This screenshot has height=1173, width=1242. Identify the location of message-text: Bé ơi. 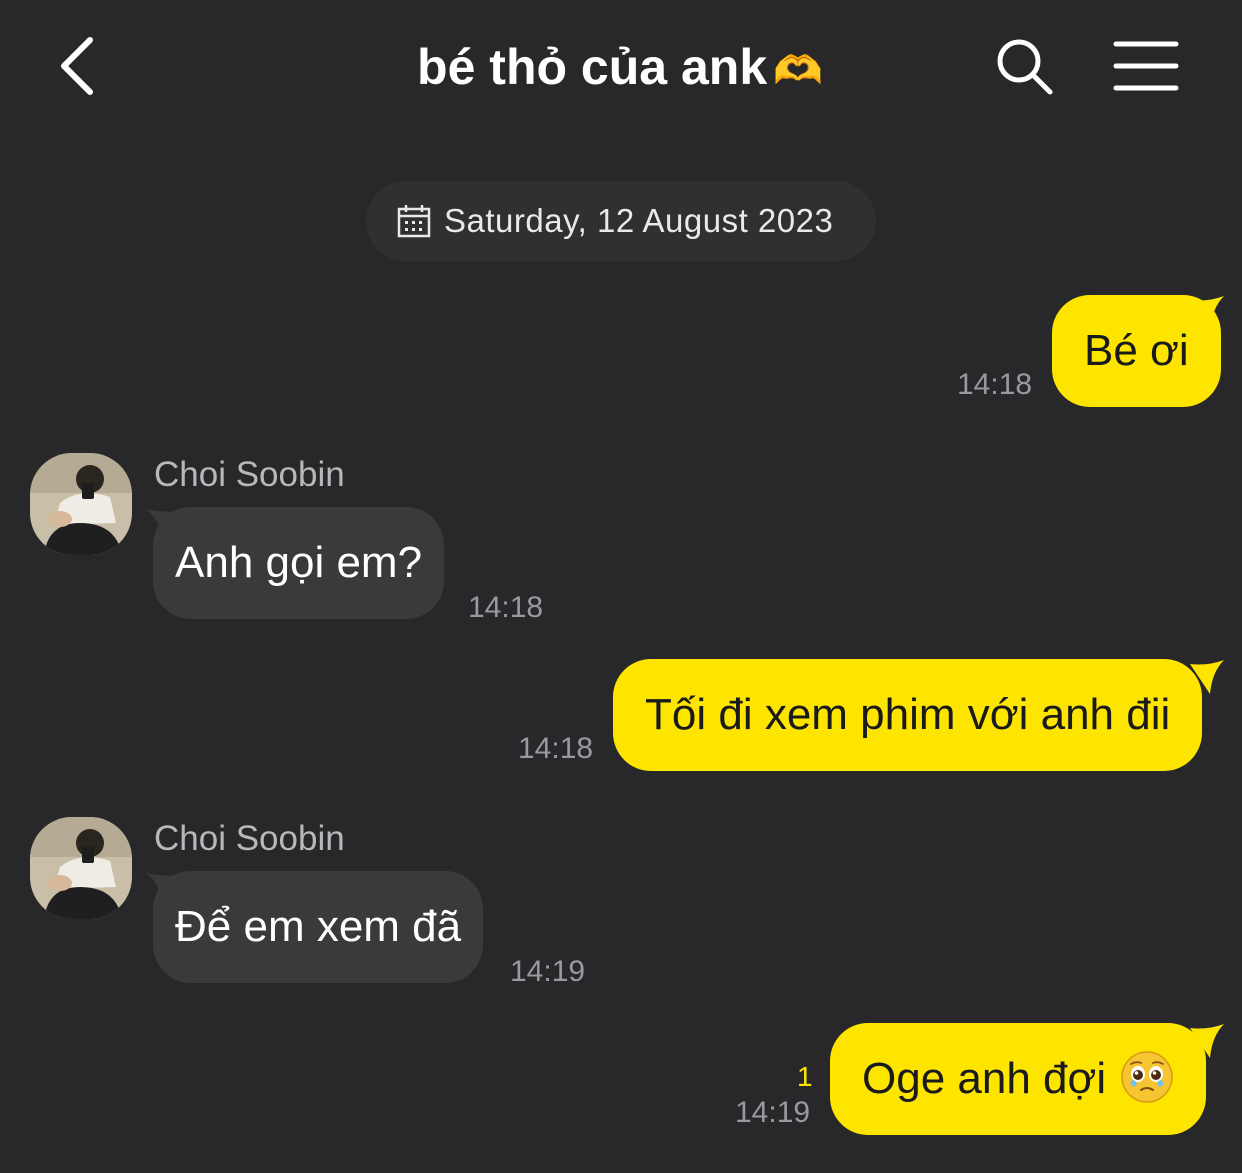
(1136, 350).